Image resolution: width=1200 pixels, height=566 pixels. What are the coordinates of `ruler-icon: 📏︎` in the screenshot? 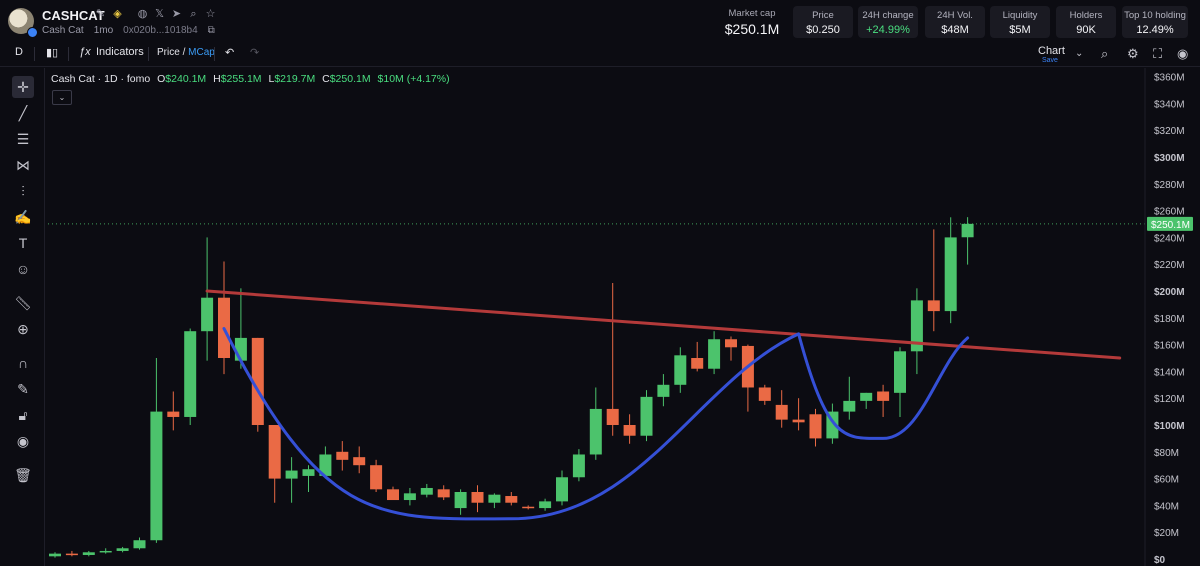 It's located at (23, 303).